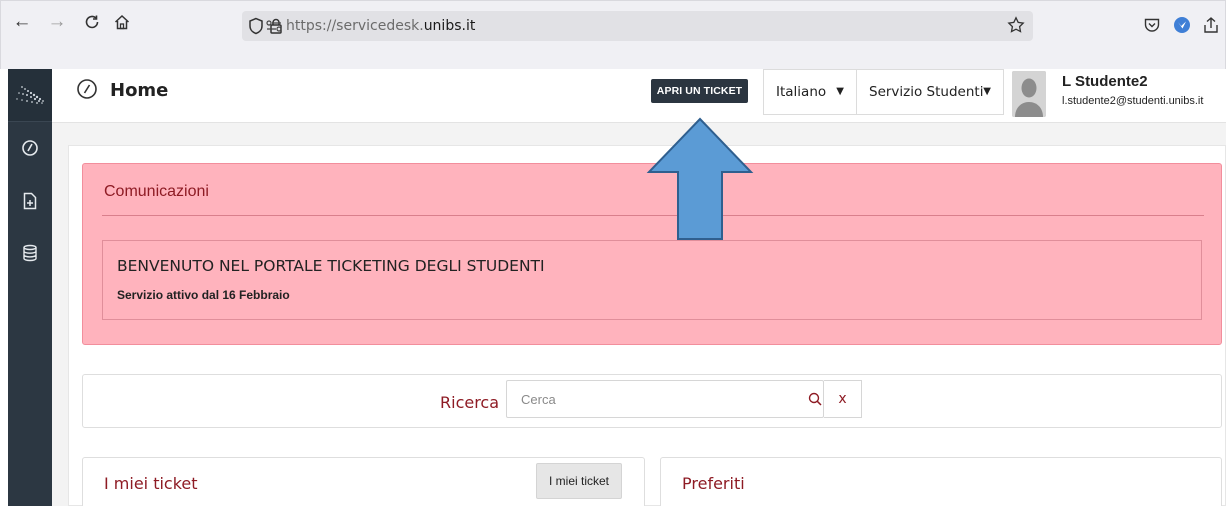 Image resolution: width=1226 pixels, height=506 pixels. I want to click on url-text: https://servicedesk.unibs.it, so click(380, 26).